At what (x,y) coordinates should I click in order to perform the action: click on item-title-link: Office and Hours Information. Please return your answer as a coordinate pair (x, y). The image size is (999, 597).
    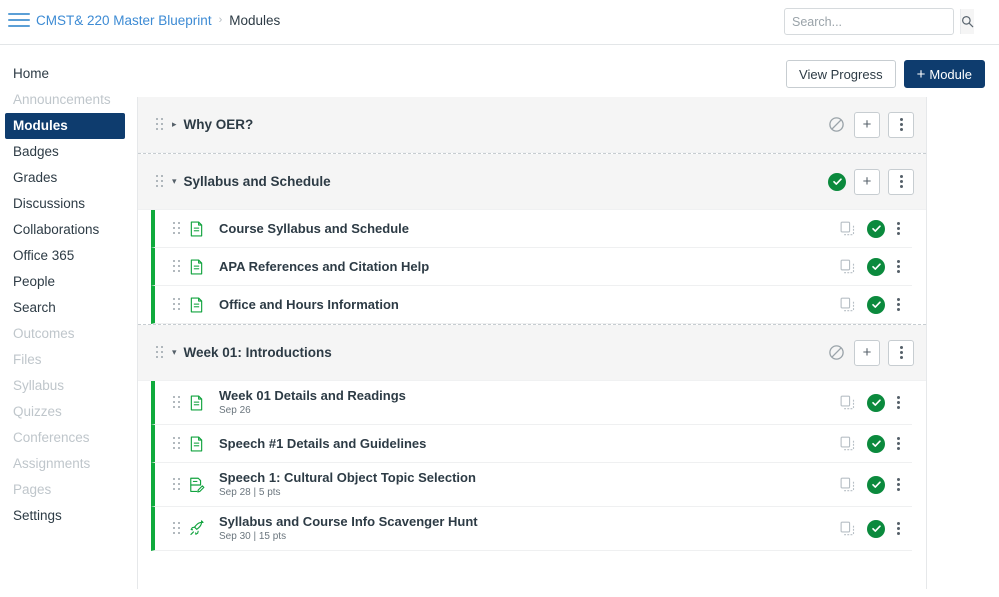
    Looking at the image, I should click on (309, 305).